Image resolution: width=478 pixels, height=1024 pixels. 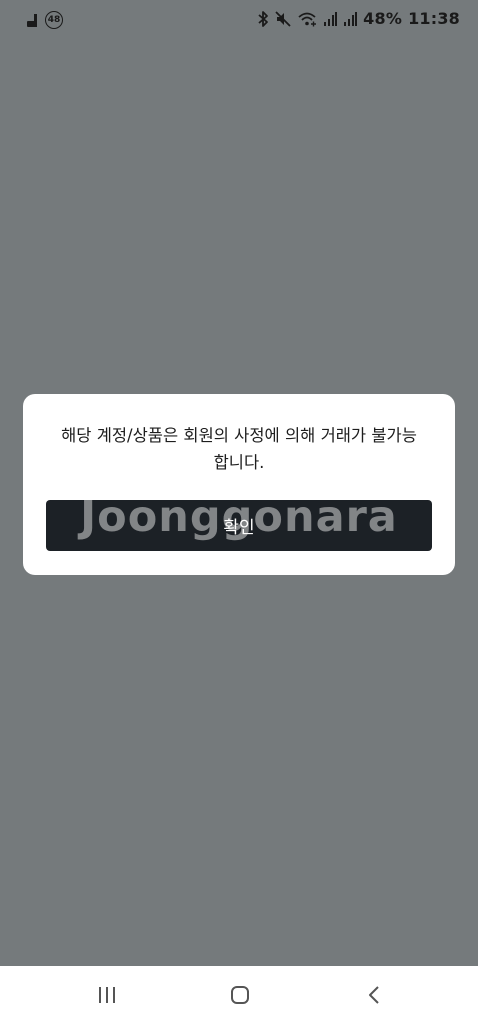 I want to click on home-icon, so click(x=240, y=995).